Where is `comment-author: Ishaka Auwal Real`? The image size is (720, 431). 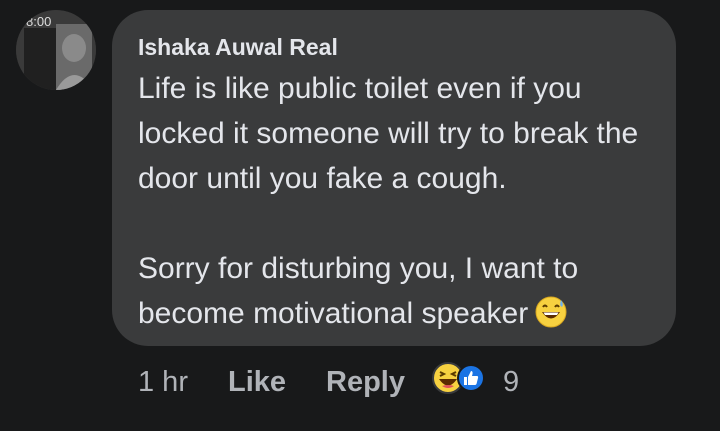
comment-author: Ishaka Auwal Real is located at coordinates (395, 47).